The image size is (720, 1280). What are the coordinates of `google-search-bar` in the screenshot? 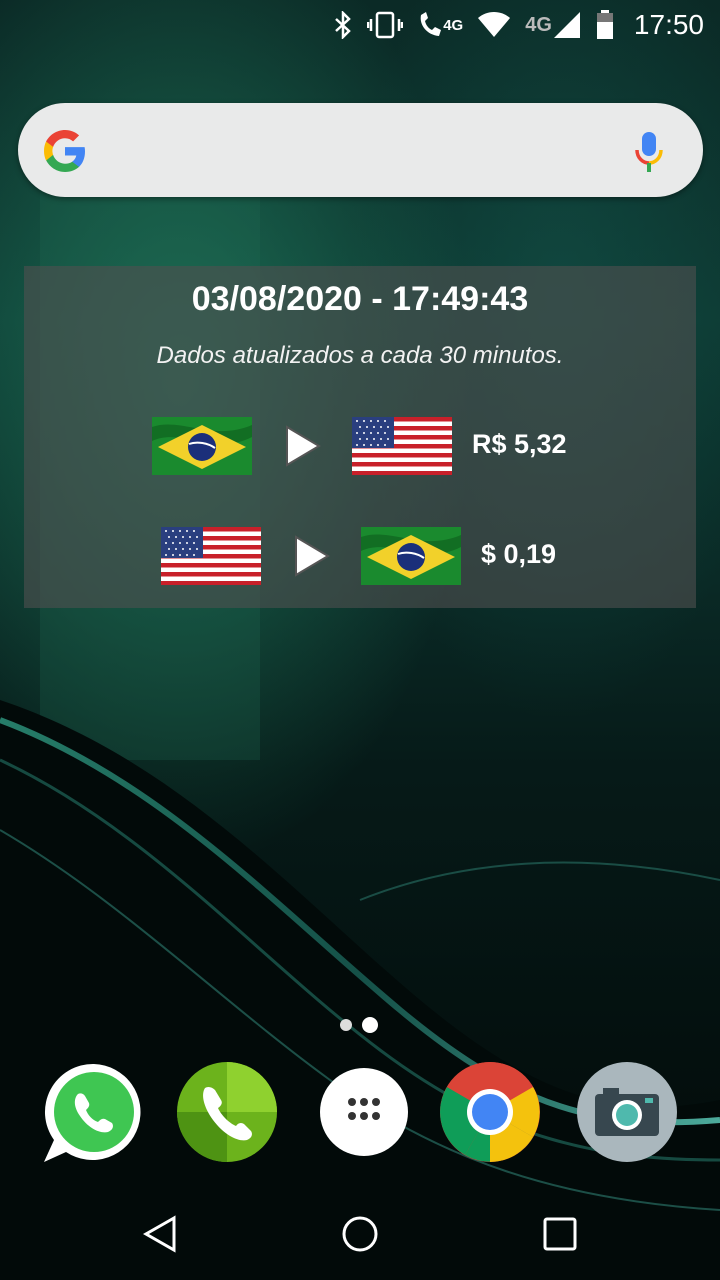 It's located at (360, 150).